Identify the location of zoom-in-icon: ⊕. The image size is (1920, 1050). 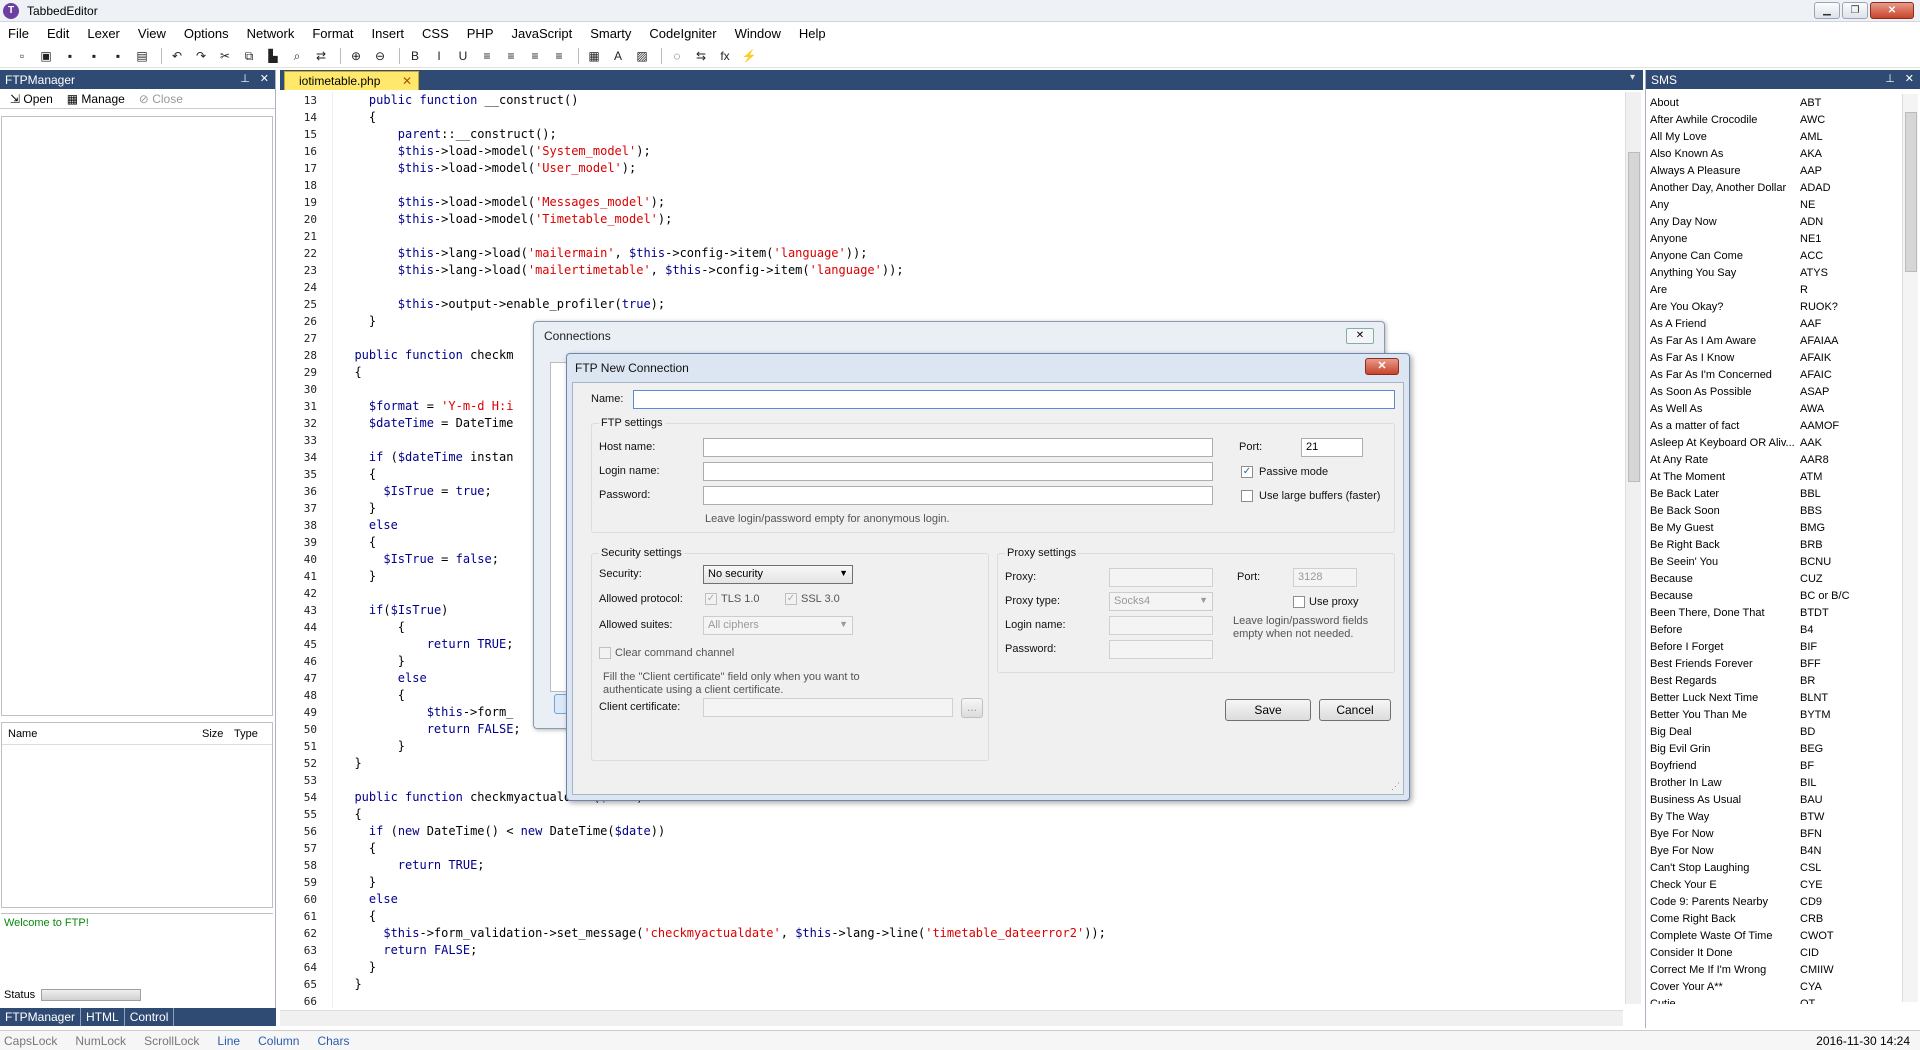
(356, 56).